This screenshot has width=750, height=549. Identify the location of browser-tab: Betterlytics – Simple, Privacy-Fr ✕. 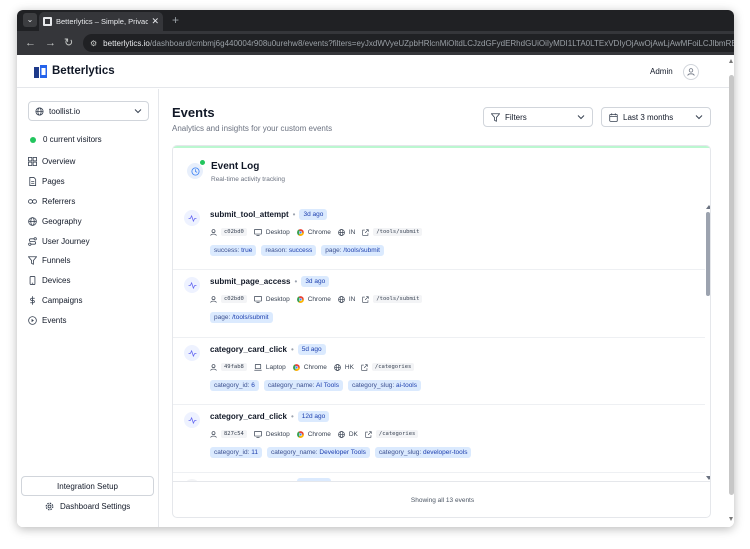
(101, 21).